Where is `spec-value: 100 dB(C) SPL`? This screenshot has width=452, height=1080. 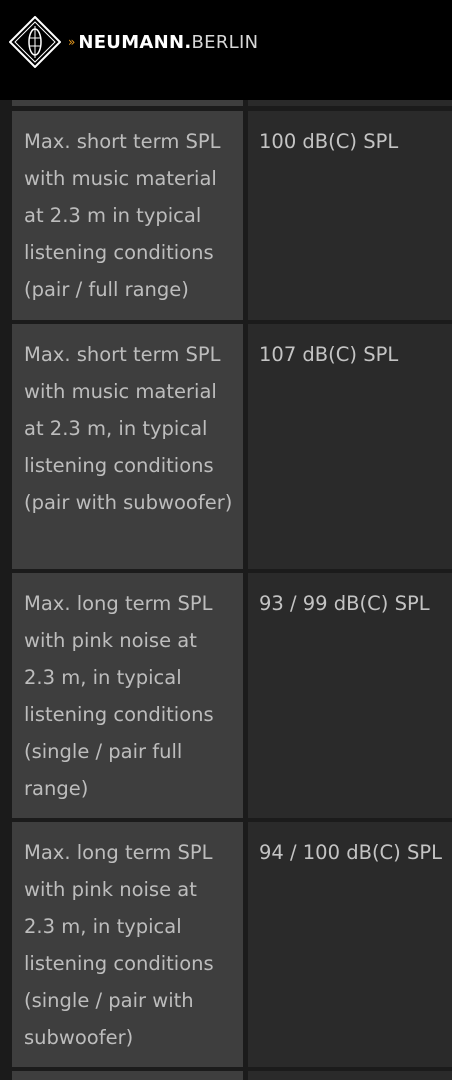 spec-value: 100 dB(C) SPL is located at coordinates (329, 141).